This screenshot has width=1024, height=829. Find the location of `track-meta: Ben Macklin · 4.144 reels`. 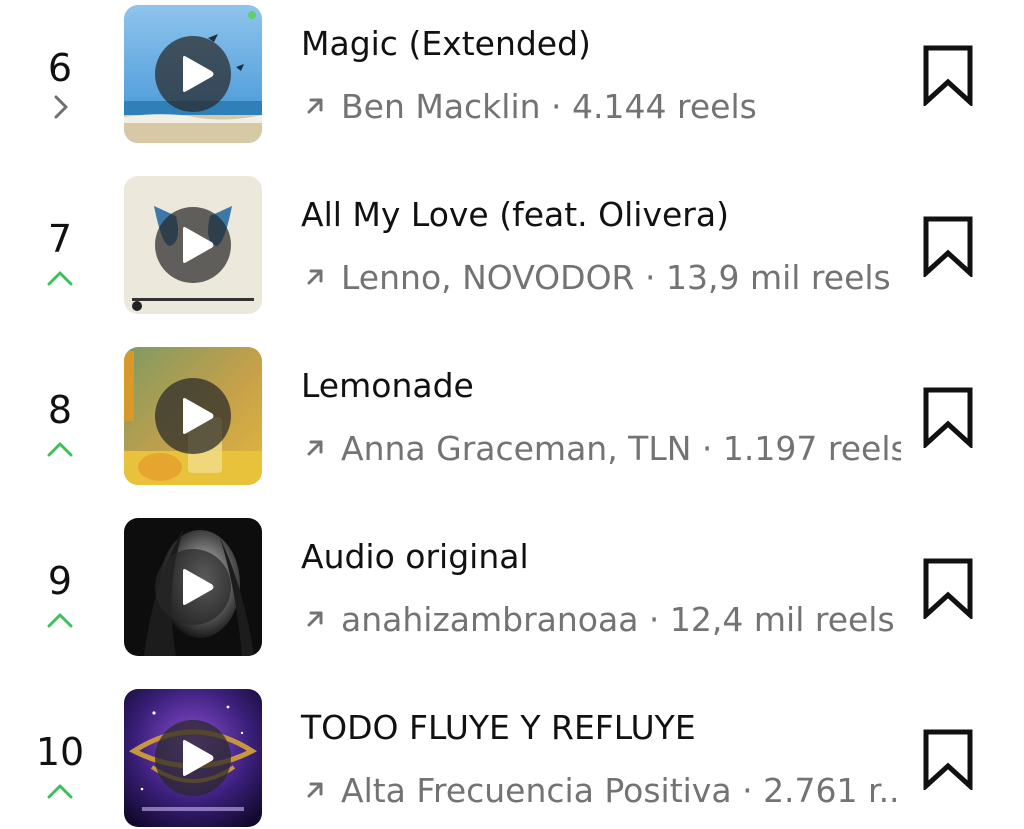

track-meta: Ben Macklin · 4.144 reels is located at coordinates (529, 107).